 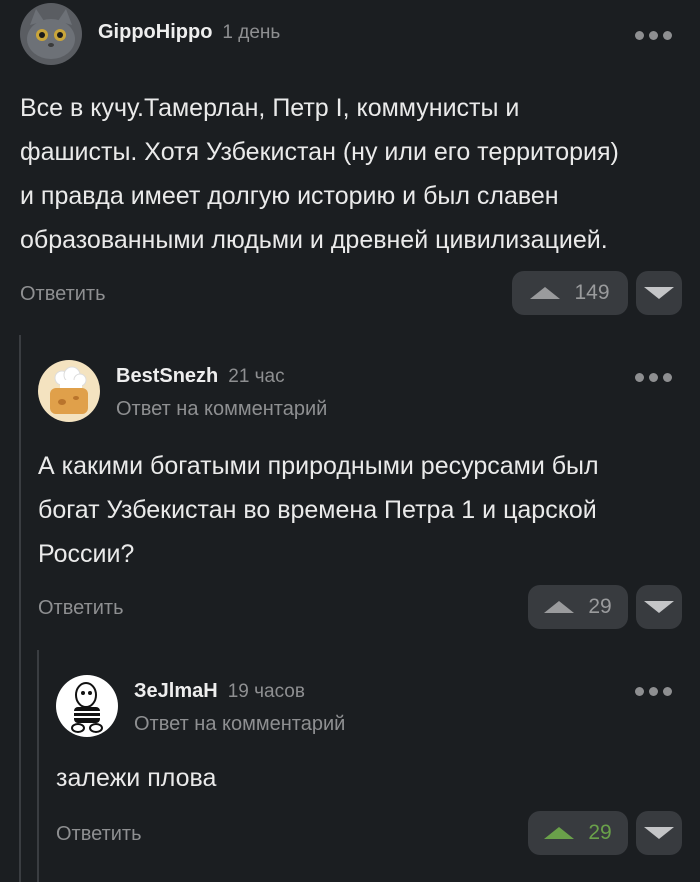 What do you see at coordinates (136, 778) in the screenshot?
I see `comment-text: залежи плова` at bounding box center [136, 778].